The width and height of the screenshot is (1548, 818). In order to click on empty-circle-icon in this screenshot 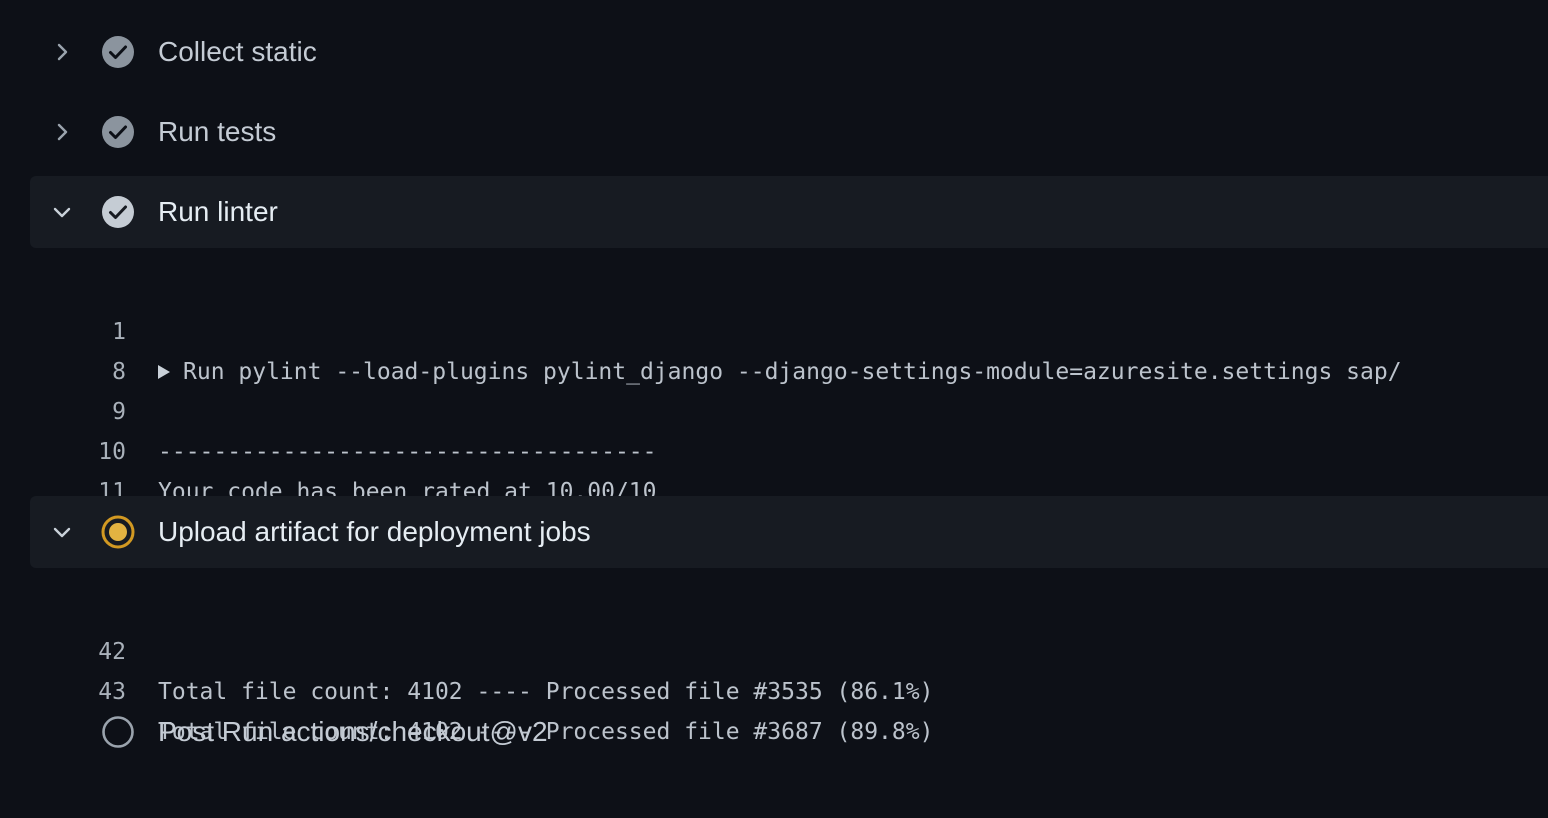, I will do `click(118, 732)`.